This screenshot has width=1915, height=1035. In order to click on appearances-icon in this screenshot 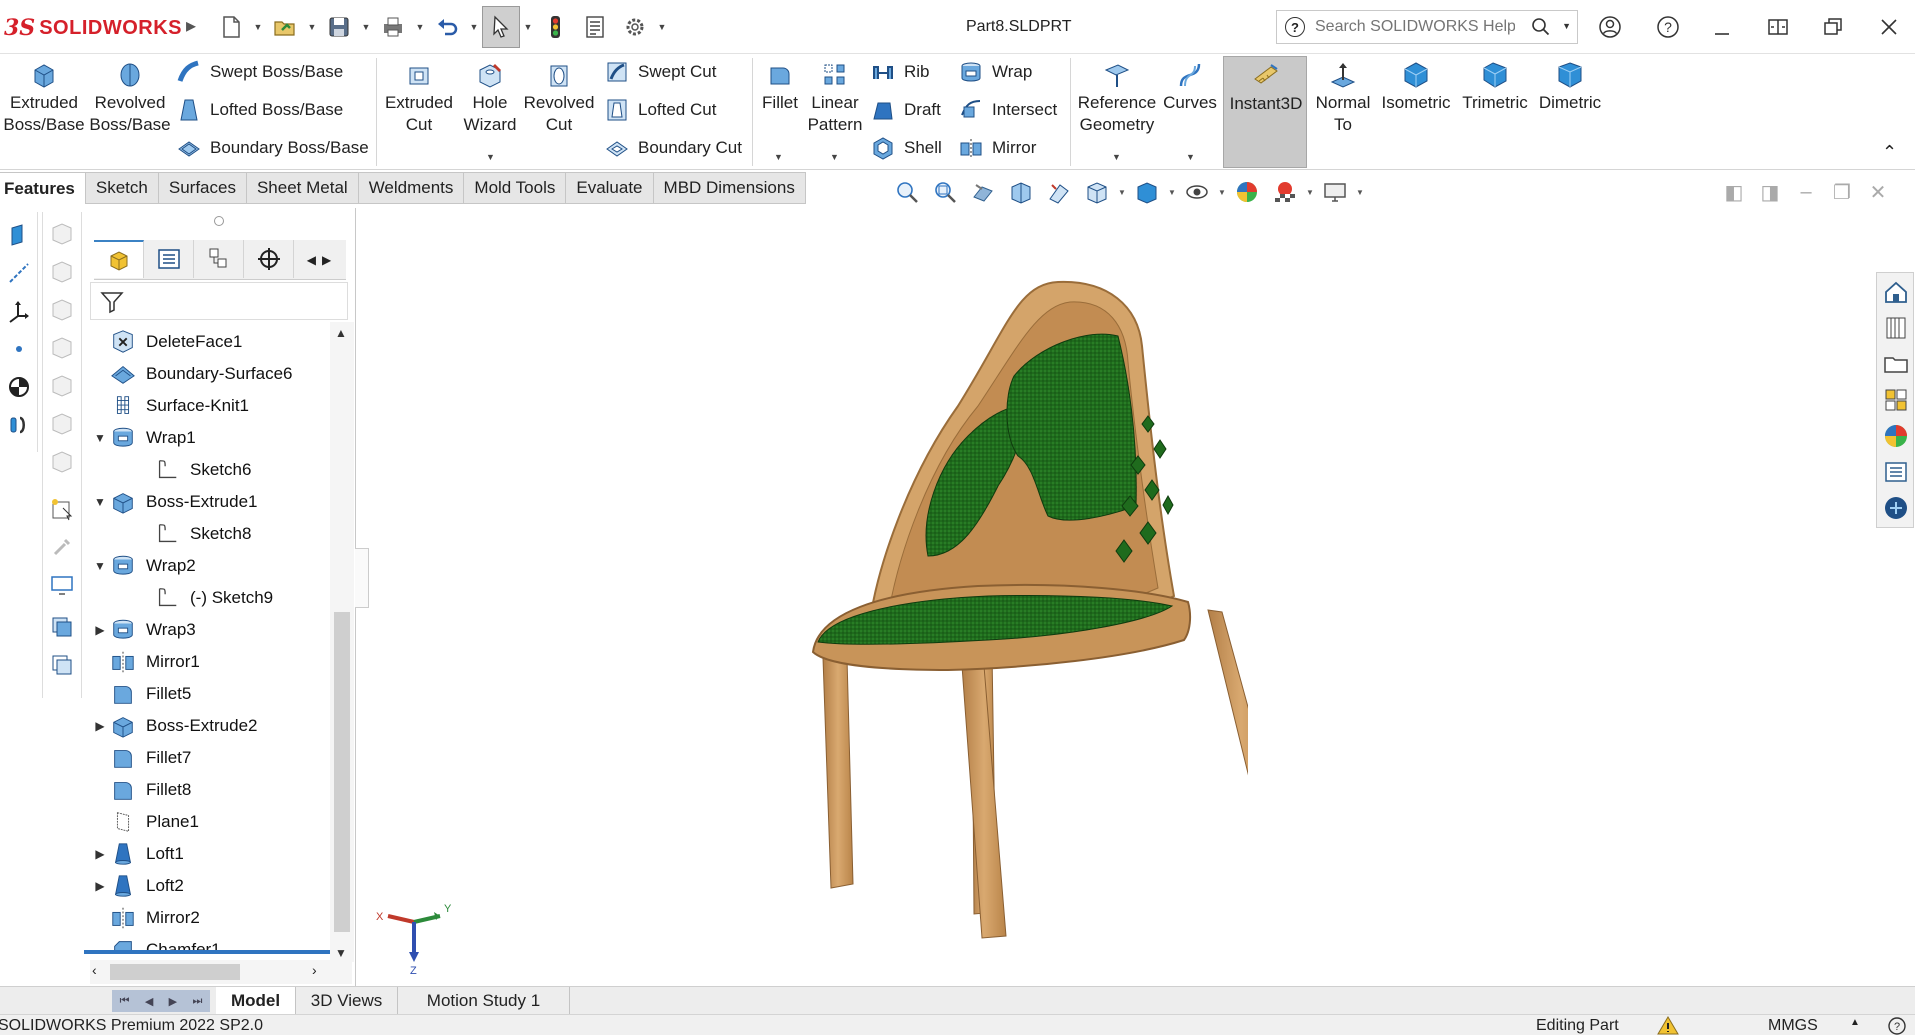, I will do `click(1896, 436)`.